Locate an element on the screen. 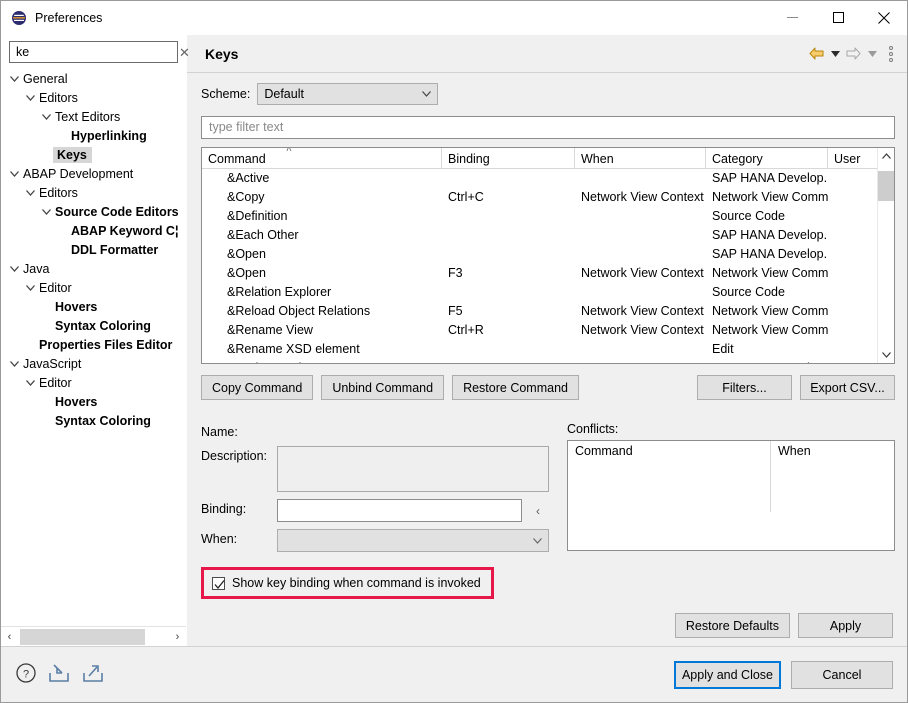  sidebar-item-abap-development: ABAP Development is located at coordinates (93, 173).